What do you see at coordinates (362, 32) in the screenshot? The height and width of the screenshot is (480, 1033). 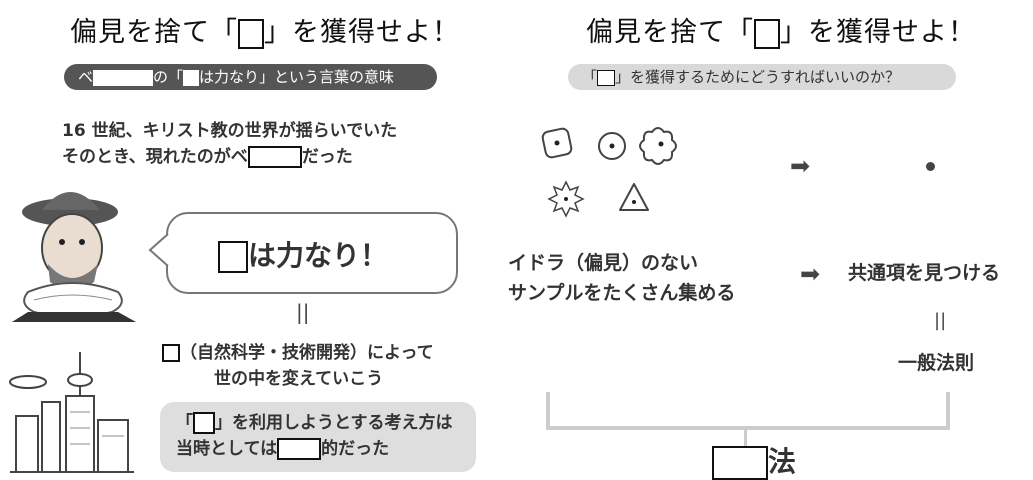 I see `left-title-post: 」を獲得せよ！` at bounding box center [362, 32].